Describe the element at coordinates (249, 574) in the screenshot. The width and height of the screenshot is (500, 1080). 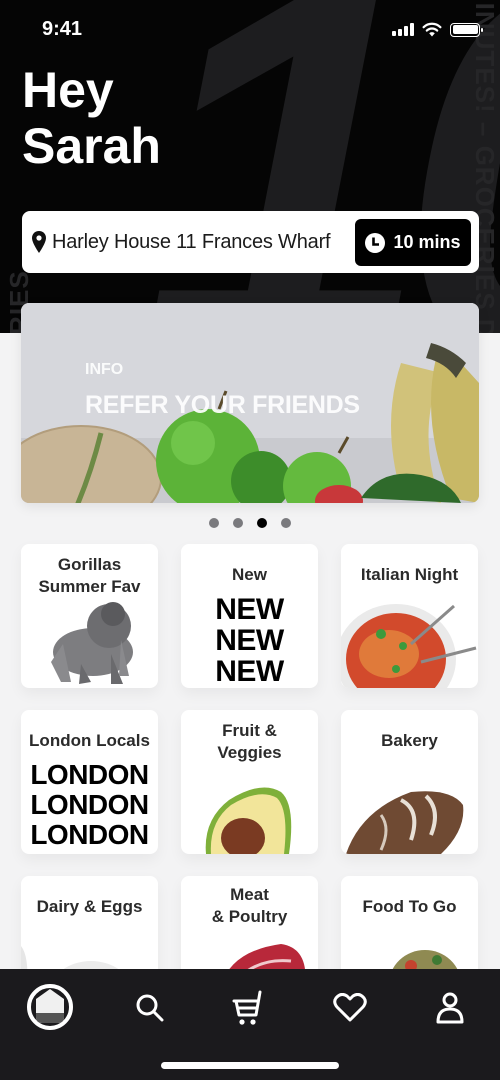
I see `category-label: New` at that location.